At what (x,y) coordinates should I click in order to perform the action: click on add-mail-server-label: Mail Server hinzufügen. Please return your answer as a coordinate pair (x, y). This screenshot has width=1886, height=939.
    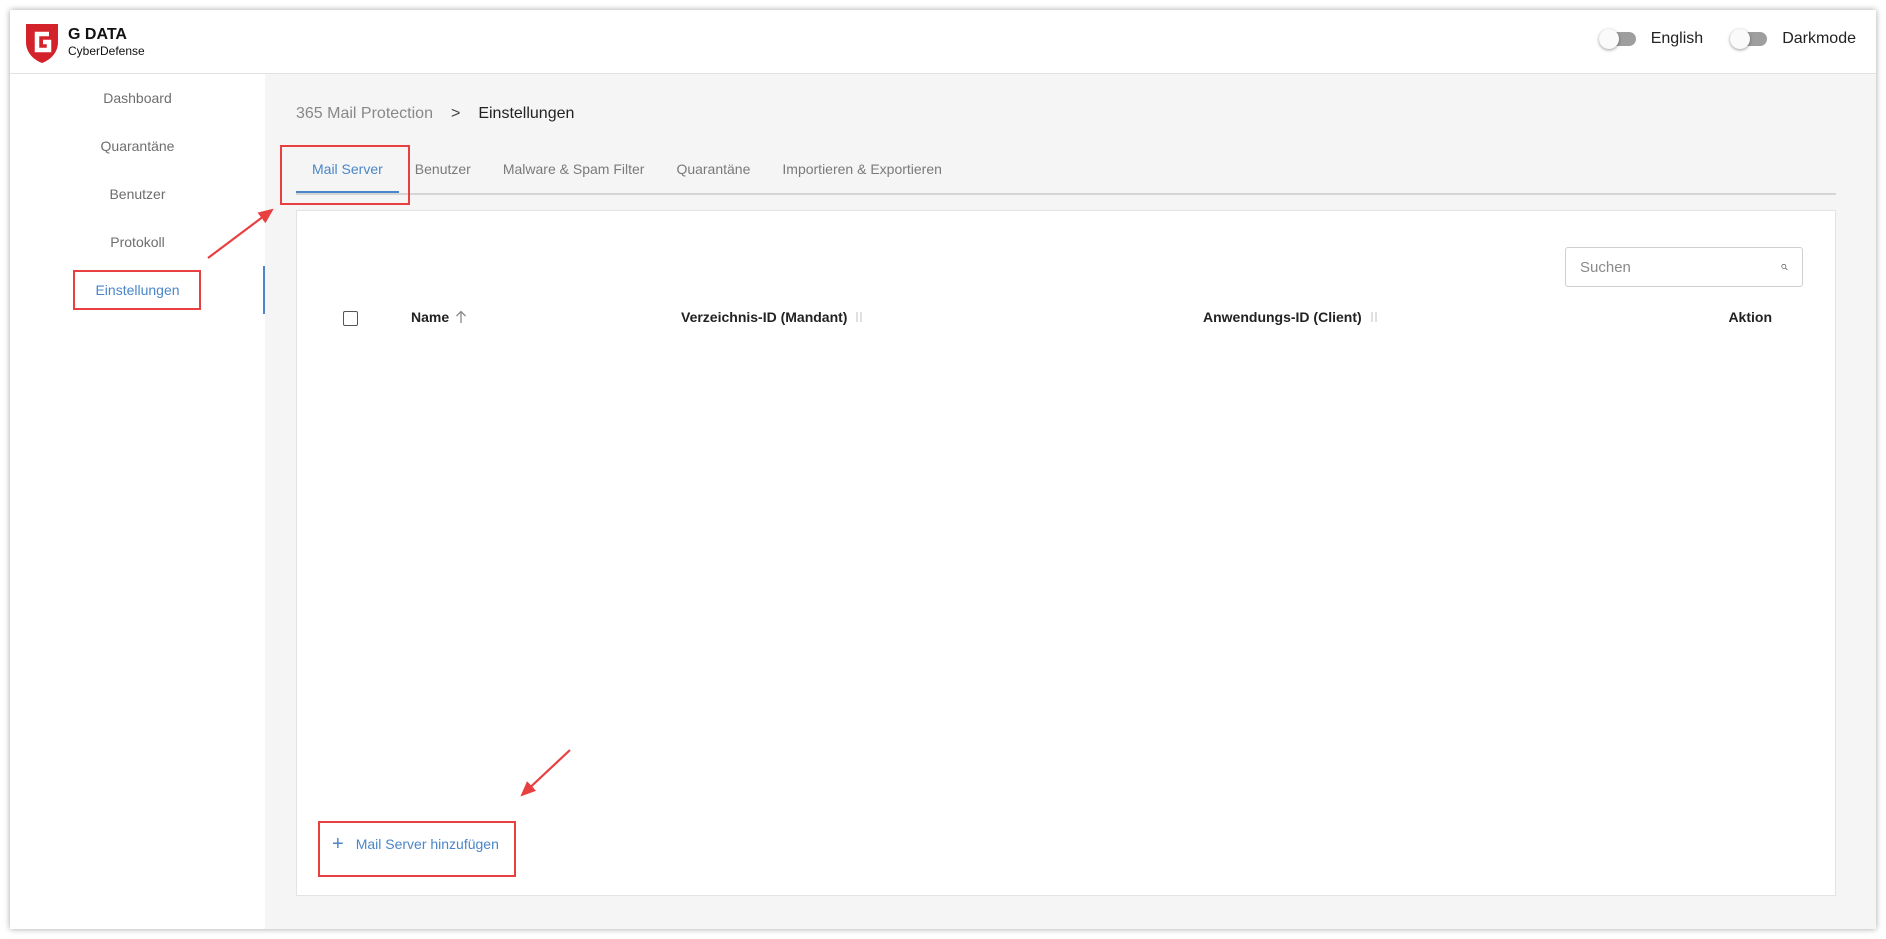
    Looking at the image, I should click on (427, 844).